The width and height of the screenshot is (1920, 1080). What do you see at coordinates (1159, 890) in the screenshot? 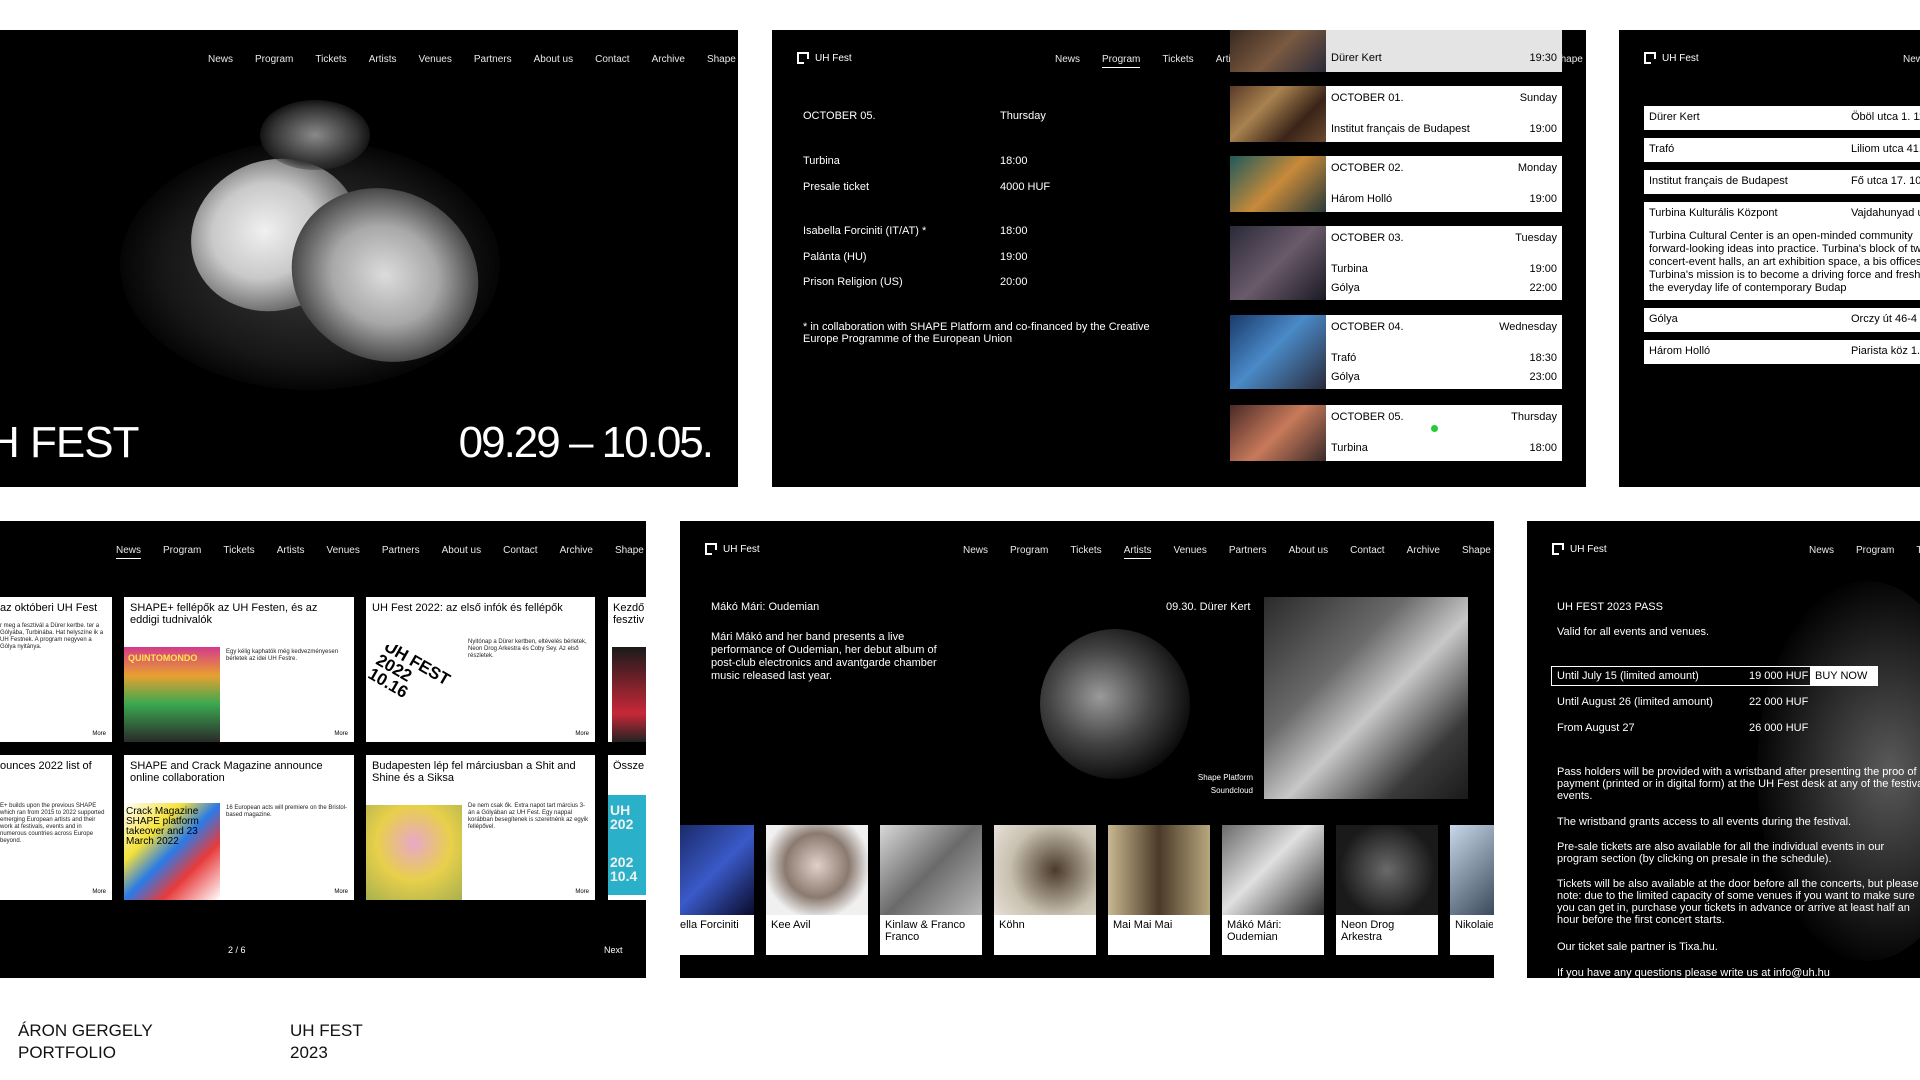
I see `artist-tile: Mai Mai Mai` at bounding box center [1159, 890].